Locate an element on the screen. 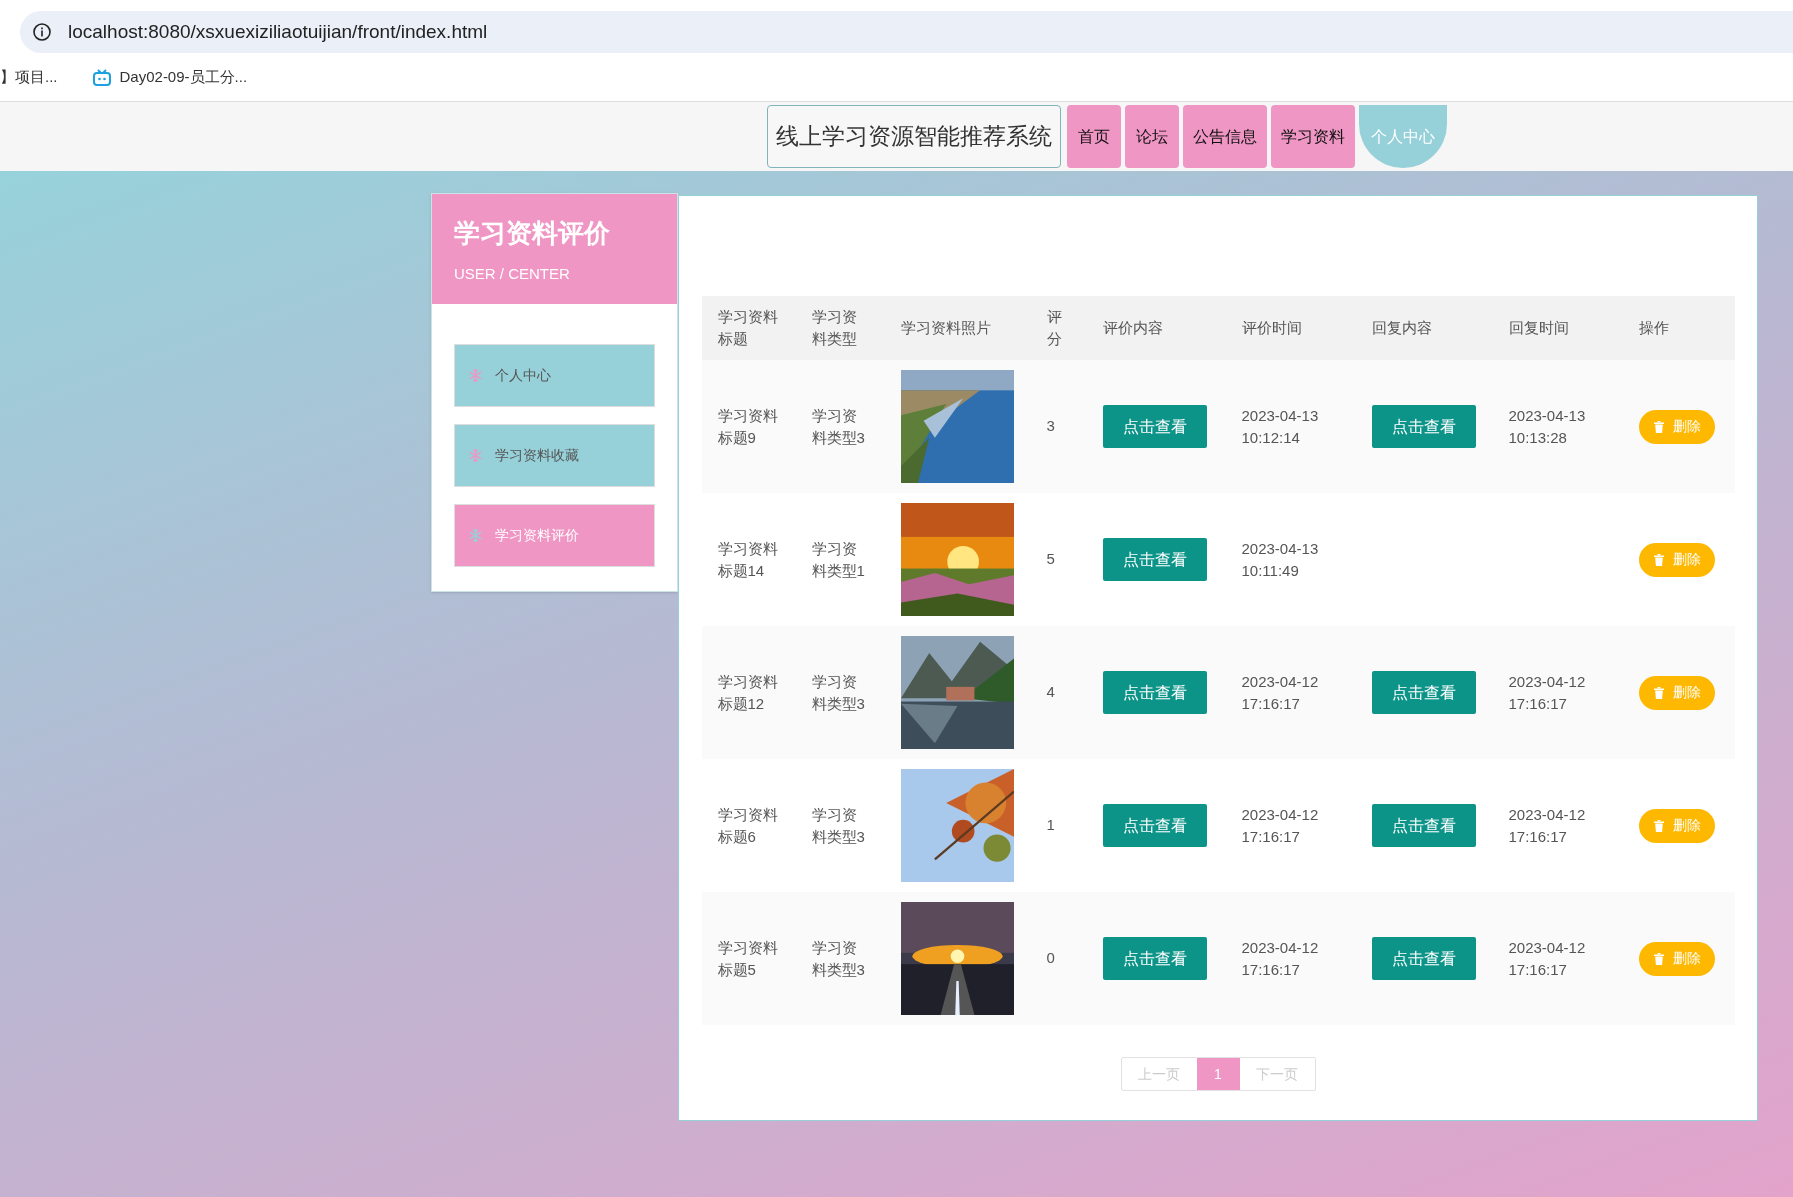 The width and height of the screenshot is (1793, 1197). column-header: 评价内容 is located at coordinates (1156, 328).